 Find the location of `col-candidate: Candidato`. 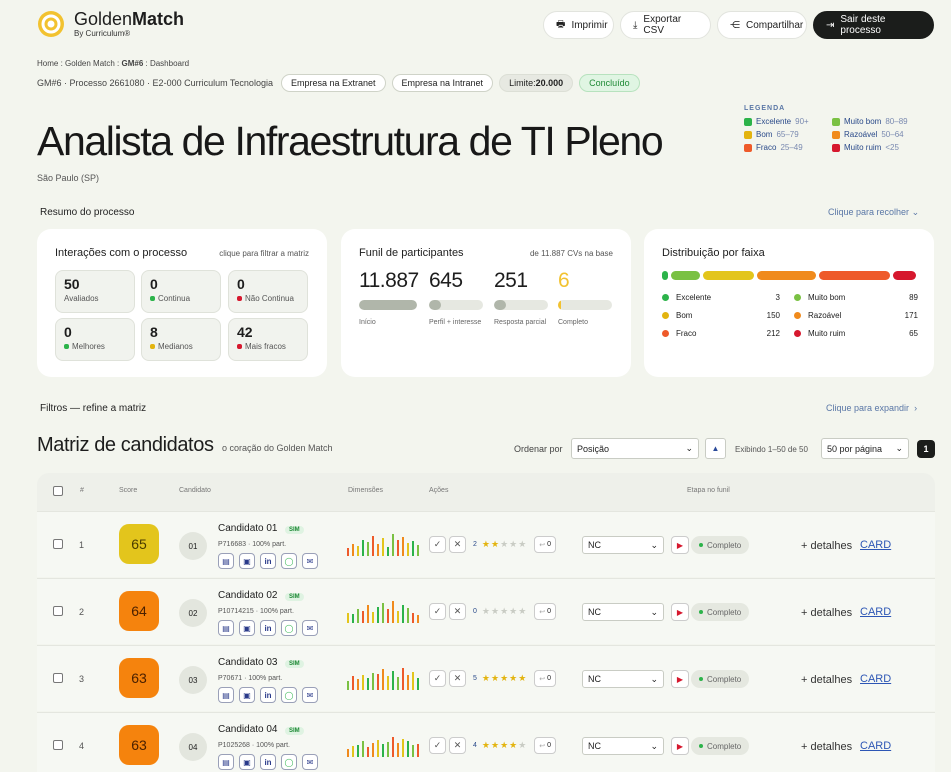

col-candidate: Candidato is located at coordinates (195, 490).